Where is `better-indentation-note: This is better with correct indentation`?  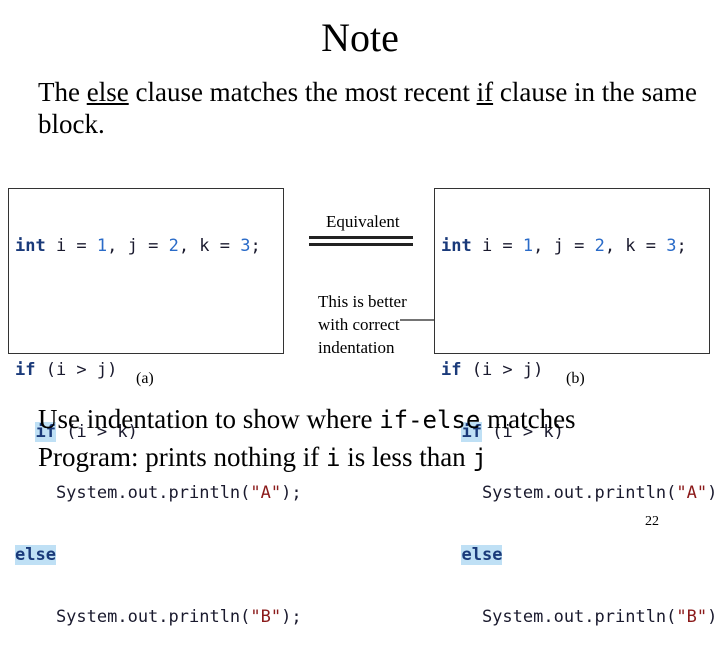
better-indentation-note: This is better with correct indentation is located at coordinates (362, 324).